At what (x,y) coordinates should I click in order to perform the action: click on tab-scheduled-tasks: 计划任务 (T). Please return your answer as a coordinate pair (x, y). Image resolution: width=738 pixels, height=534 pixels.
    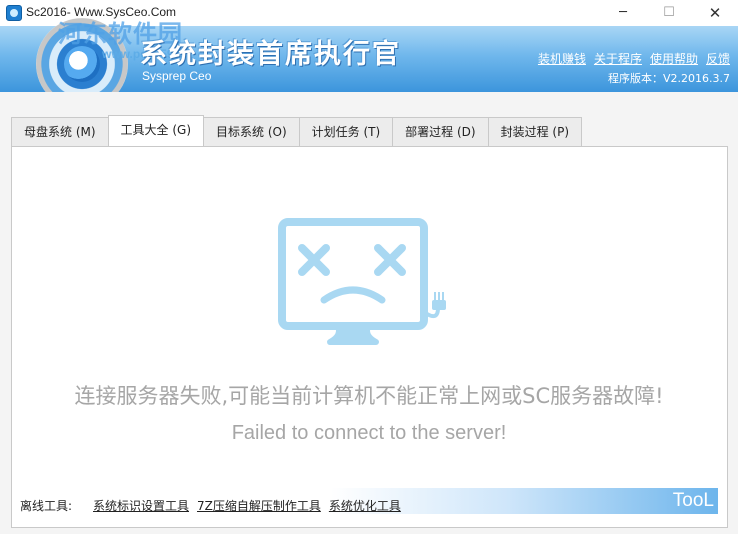
    Looking at the image, I should click on (346, 131).